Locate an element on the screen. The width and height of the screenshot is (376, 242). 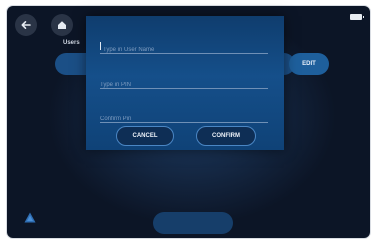
users-label: Users is located at coordinates (71, 43).